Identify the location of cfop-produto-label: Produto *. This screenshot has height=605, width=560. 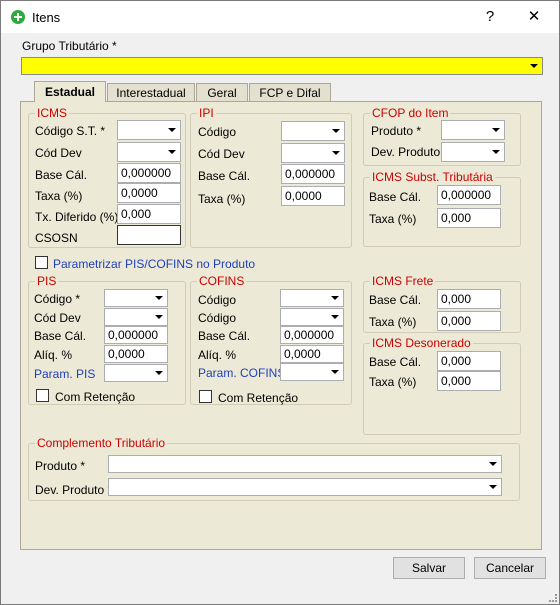
(396, 131).